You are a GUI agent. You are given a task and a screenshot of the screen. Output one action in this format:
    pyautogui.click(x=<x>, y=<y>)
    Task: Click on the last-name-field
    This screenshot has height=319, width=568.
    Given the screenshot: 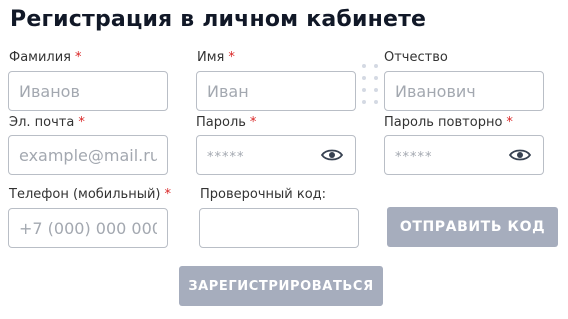 What is the action you would take?
    pyautogui.click(x=88, y=91)
    